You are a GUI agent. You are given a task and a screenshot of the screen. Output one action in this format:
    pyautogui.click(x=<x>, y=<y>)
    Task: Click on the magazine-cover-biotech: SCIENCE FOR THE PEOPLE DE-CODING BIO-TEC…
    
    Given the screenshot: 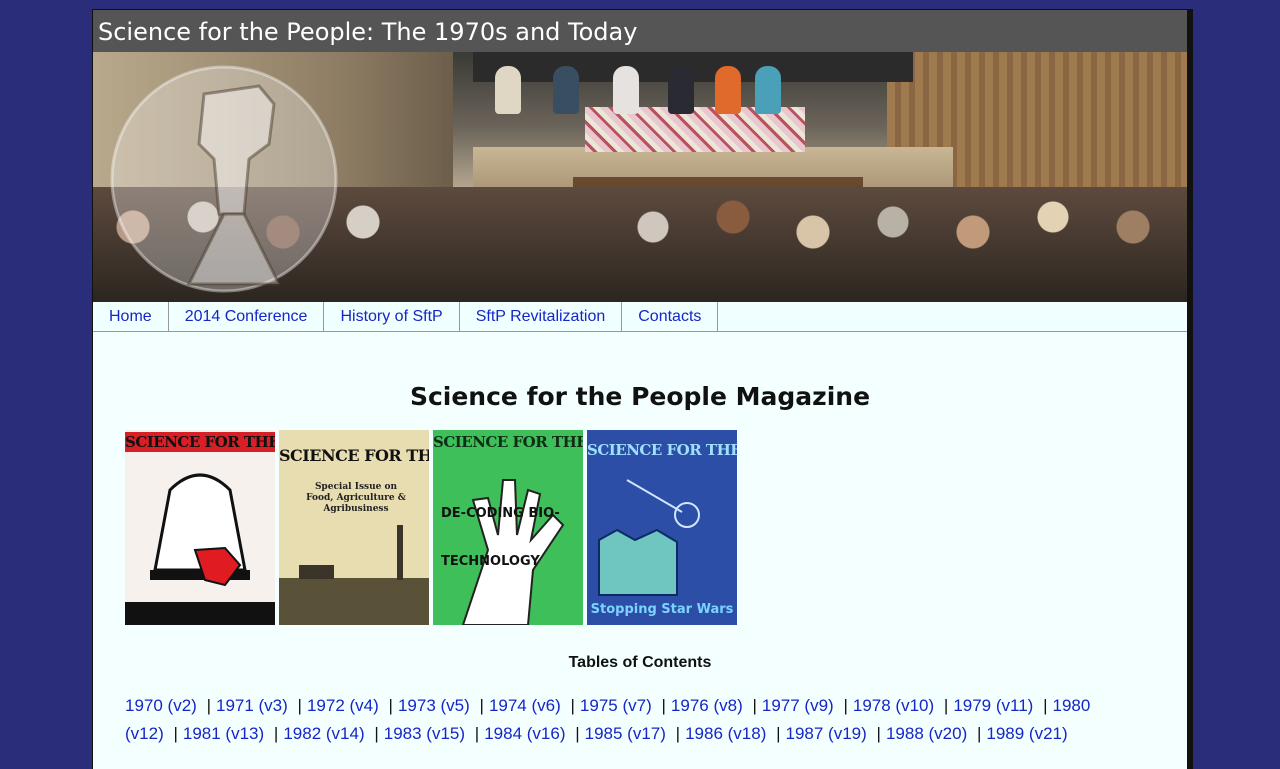 What is the action you would take?
    pyautogui.click(x=508, y=527)
    